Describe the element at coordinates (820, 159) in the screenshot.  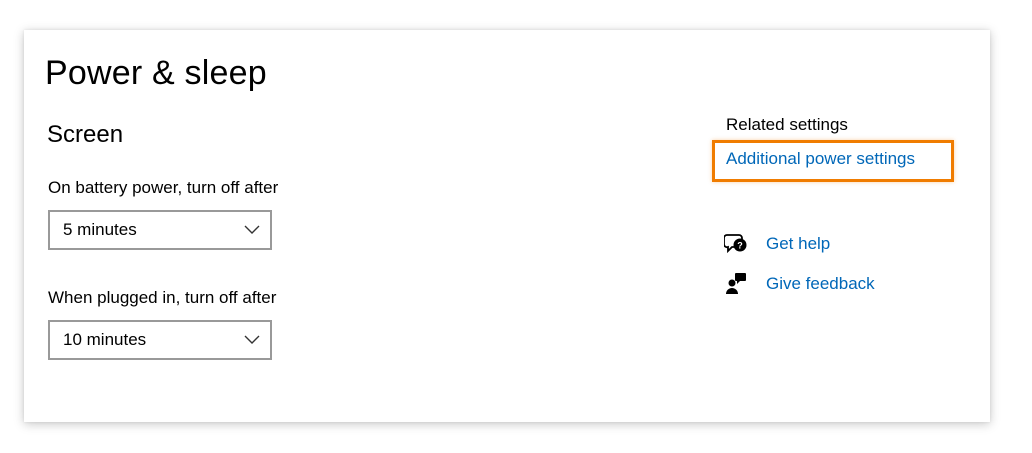
I see `additional-power-settings-link: Additional power settings` at that location.